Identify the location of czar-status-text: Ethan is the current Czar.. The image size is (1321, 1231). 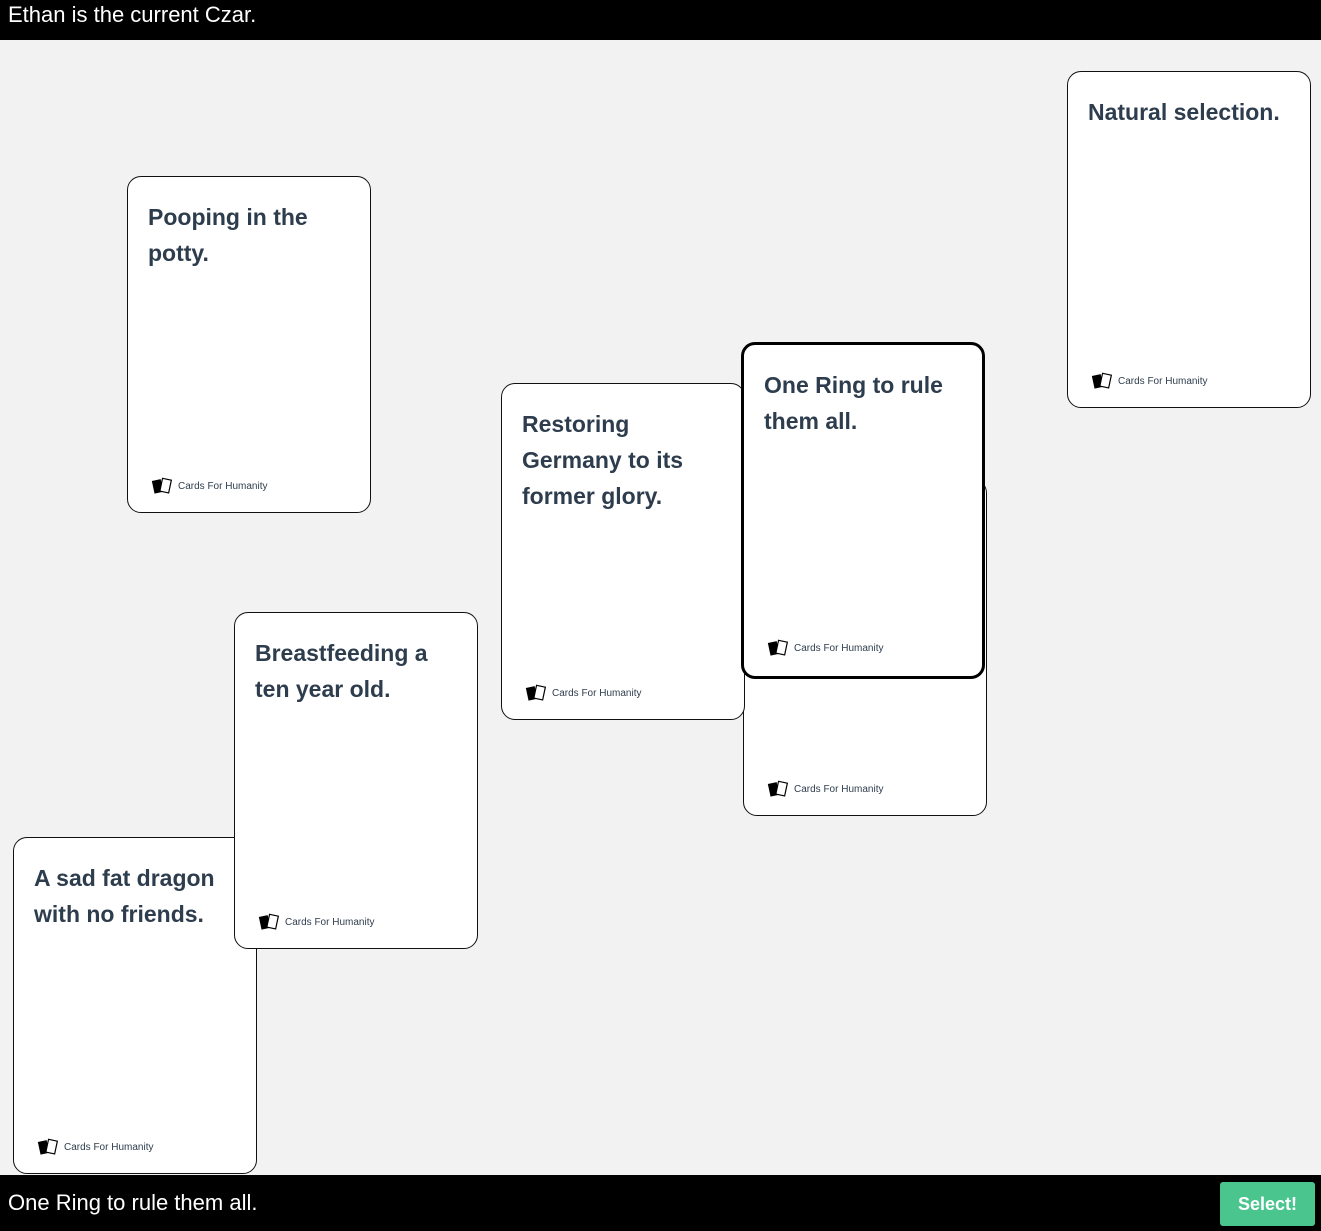
(132, 14).